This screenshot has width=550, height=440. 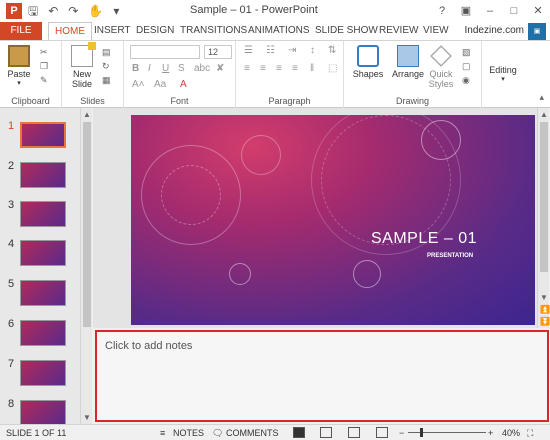 I want to click on new-slide-label-2: Slide, so click(x=81, y=84).